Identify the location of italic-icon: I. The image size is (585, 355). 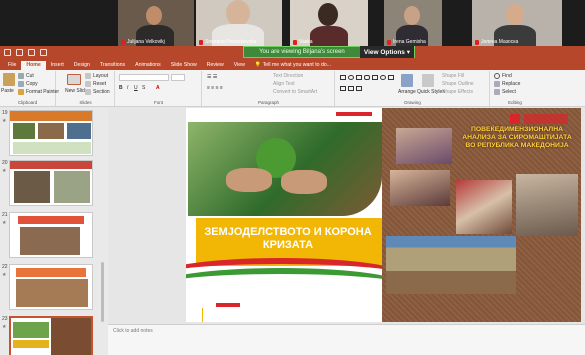
(127, 88).